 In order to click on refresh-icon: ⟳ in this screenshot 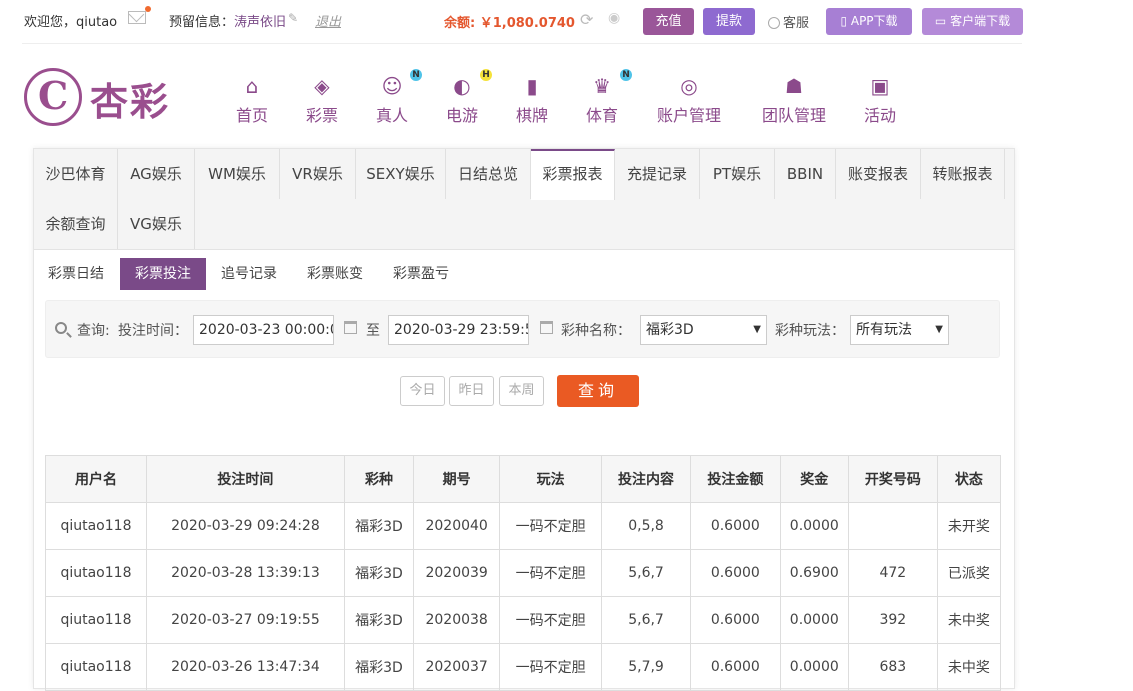, I will do `click(586, 19)`.